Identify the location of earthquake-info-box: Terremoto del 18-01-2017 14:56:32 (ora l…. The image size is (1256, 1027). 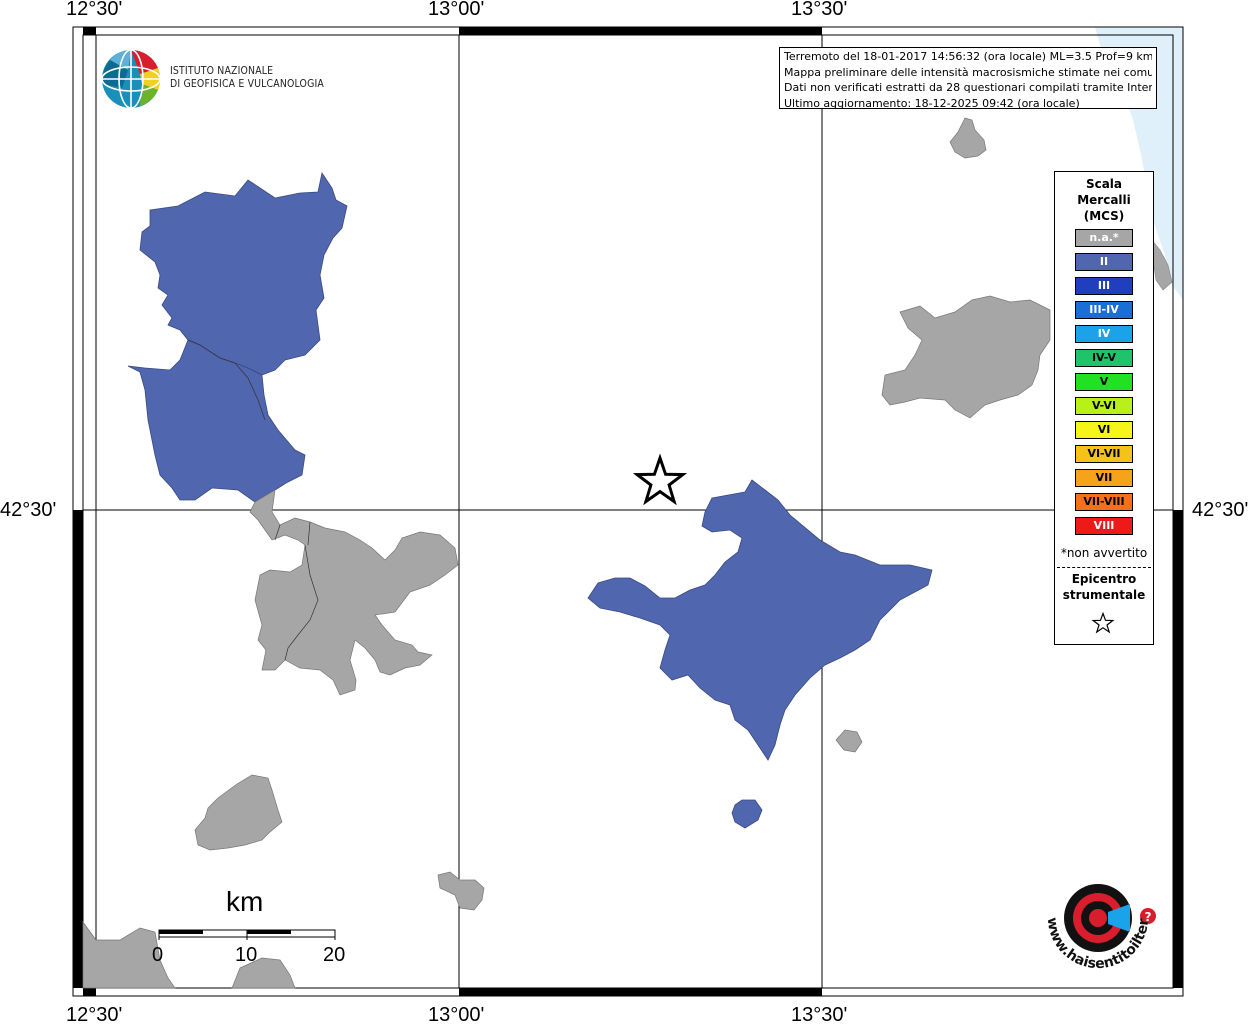
(968, 78).